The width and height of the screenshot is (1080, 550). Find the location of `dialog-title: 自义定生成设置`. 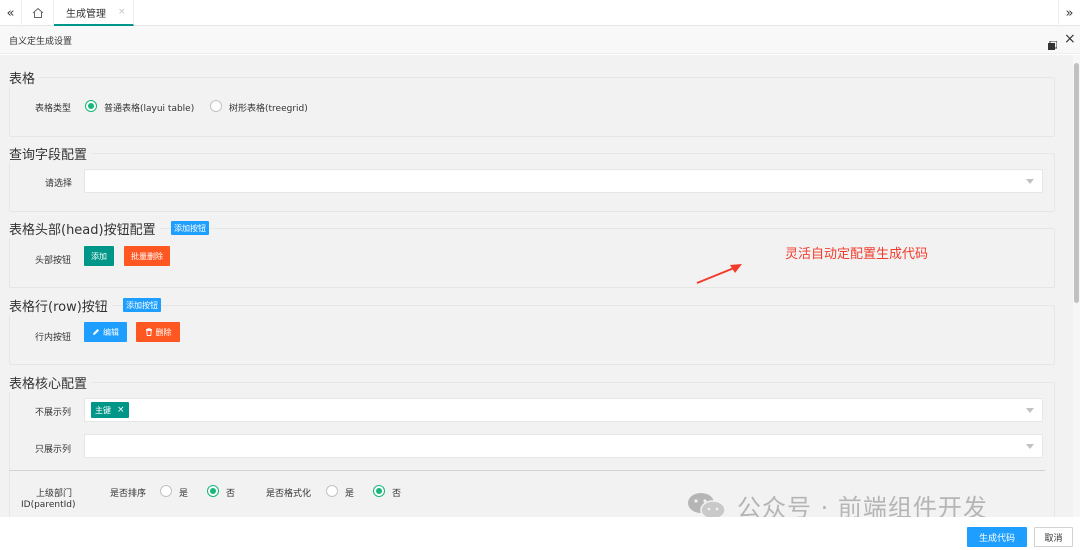

dialog-title: 自义定生成设置 is located at coordinates (41, 42).